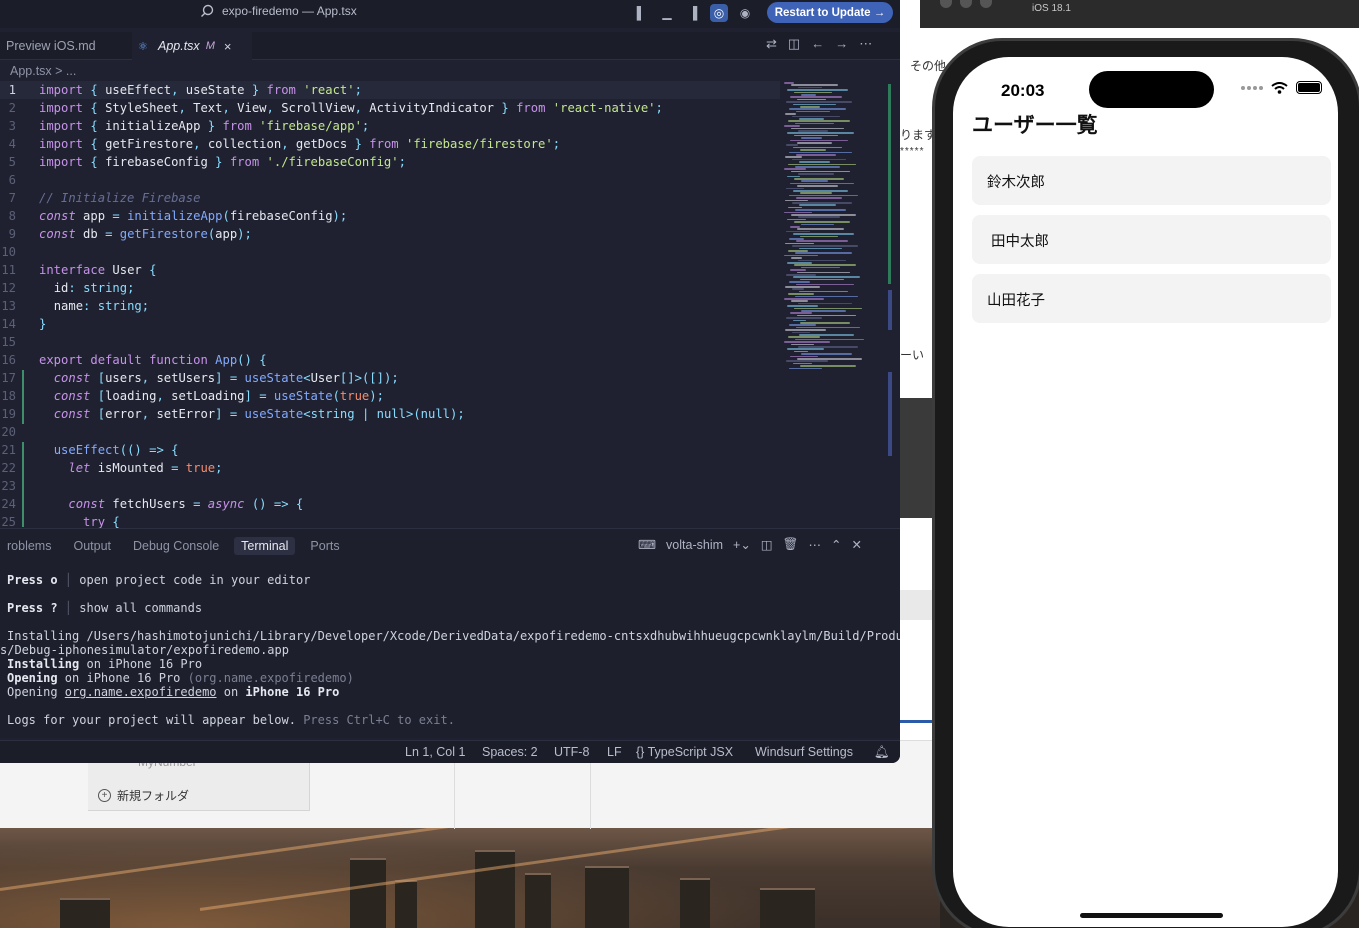 The width and height of the screenshot is (1359, 928). I want to click on code-line: 22 let isMounted = true;, so click(390, 468).